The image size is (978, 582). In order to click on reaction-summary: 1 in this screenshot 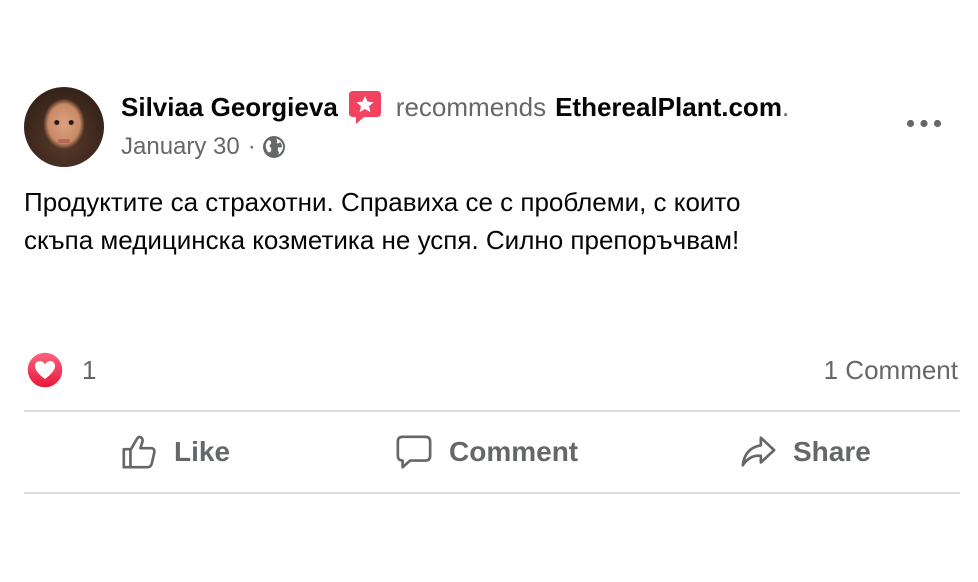, I will do `click(61, 370)`.